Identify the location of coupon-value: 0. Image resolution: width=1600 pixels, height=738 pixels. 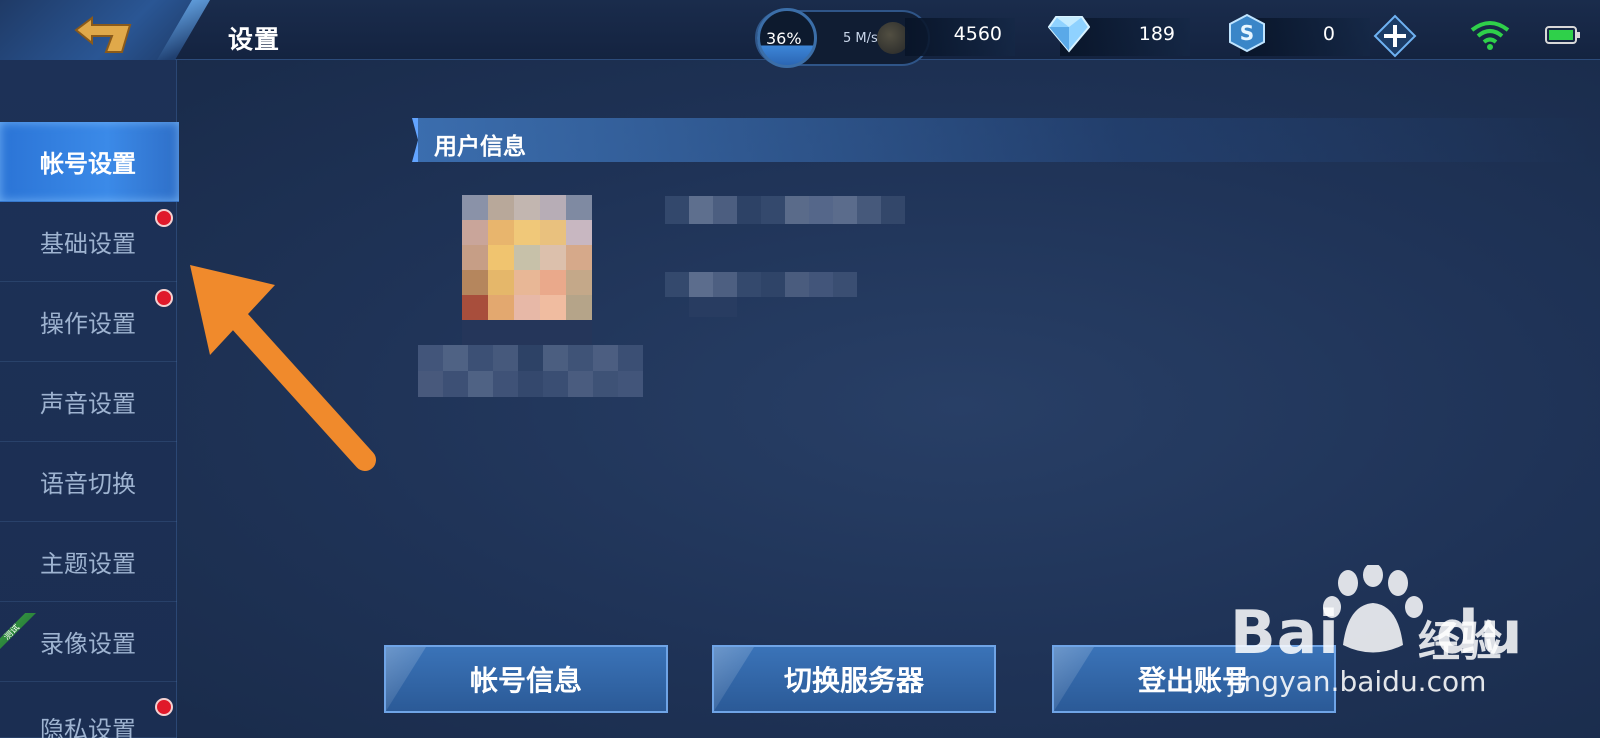
(1328, 34).